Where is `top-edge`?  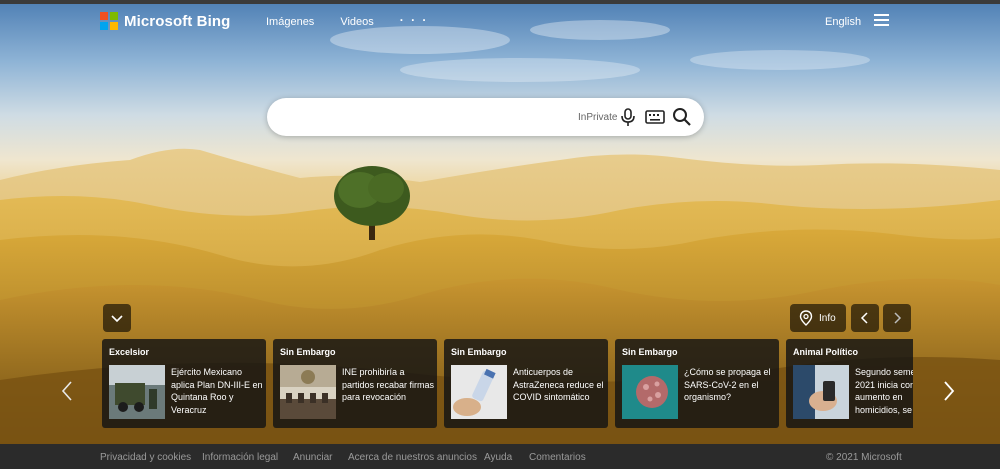 top-edge is located at coordinates (500, 2).